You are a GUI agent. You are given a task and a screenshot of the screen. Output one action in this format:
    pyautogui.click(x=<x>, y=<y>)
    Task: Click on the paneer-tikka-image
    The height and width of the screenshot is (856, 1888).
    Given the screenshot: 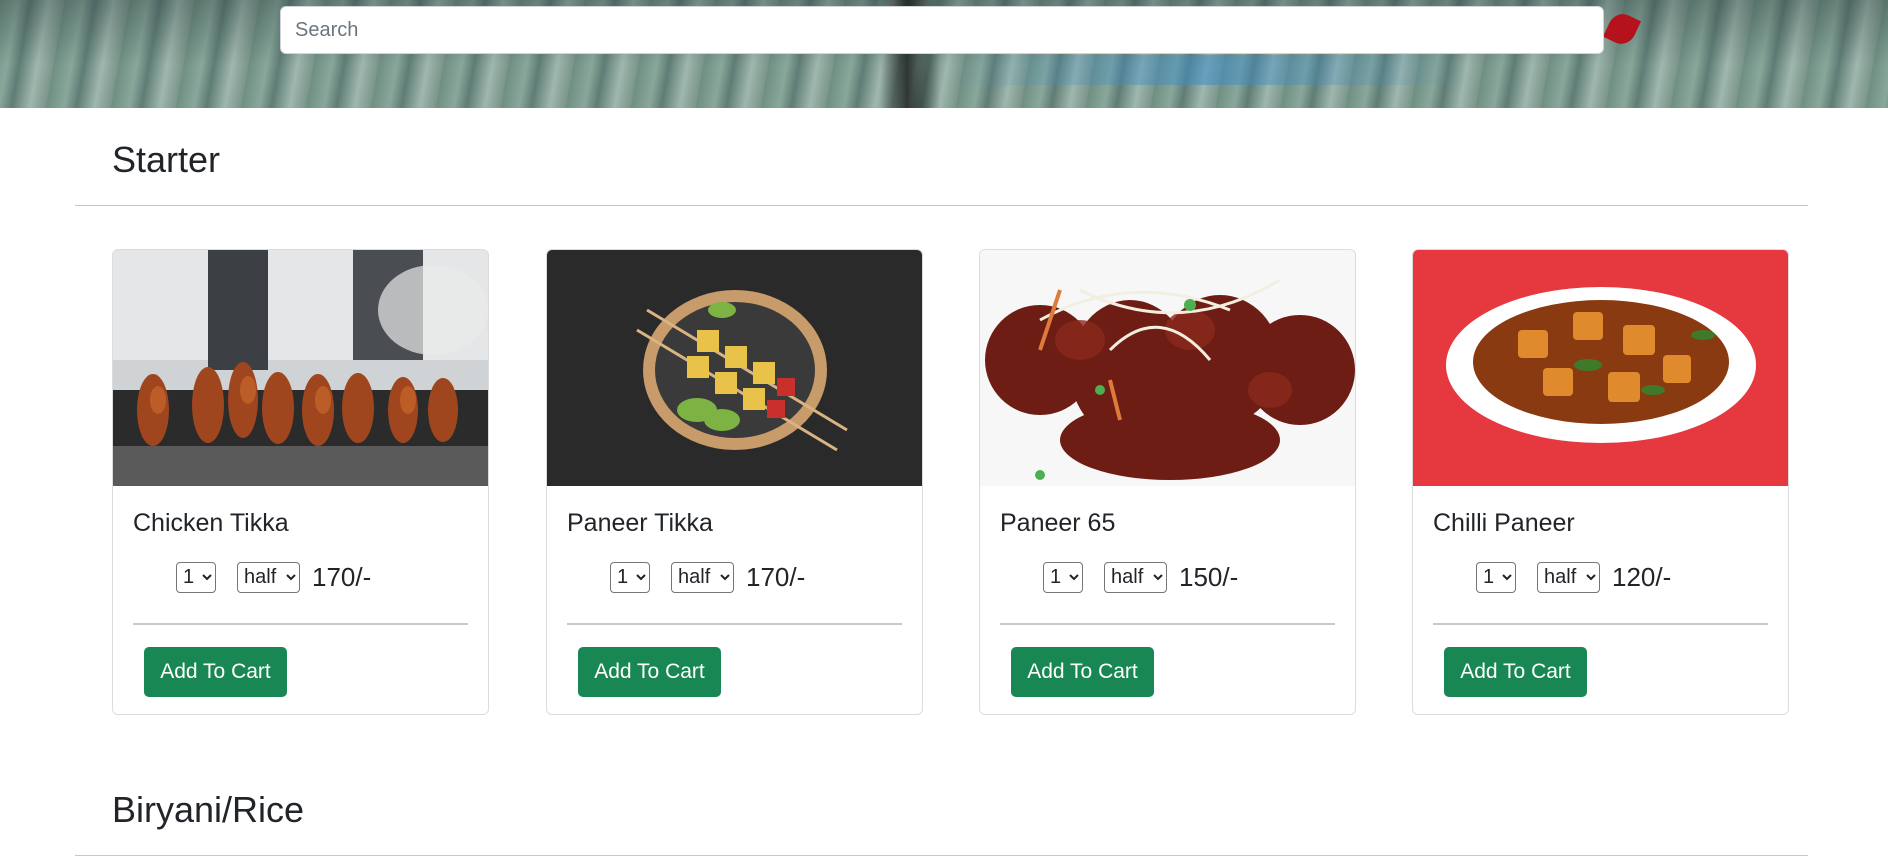 What is the action you would take?
    pyautogui.click(x=734, y=368)
    